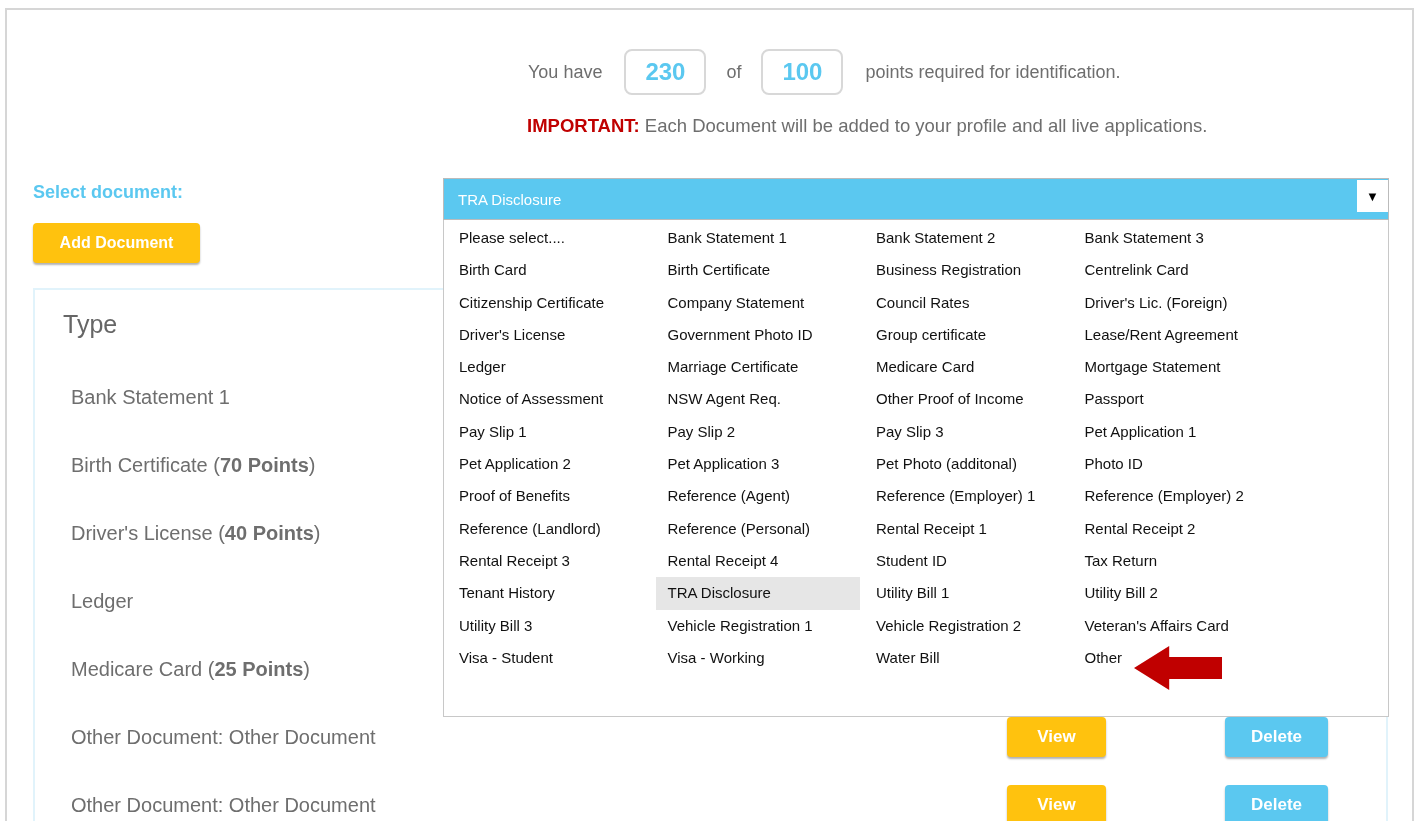 This screenshot has width=1423, height=821. Describe the element at coordinates (1174, 367) in the screenshot. I see `dropdown-option: Mortgage Statement` at that location.